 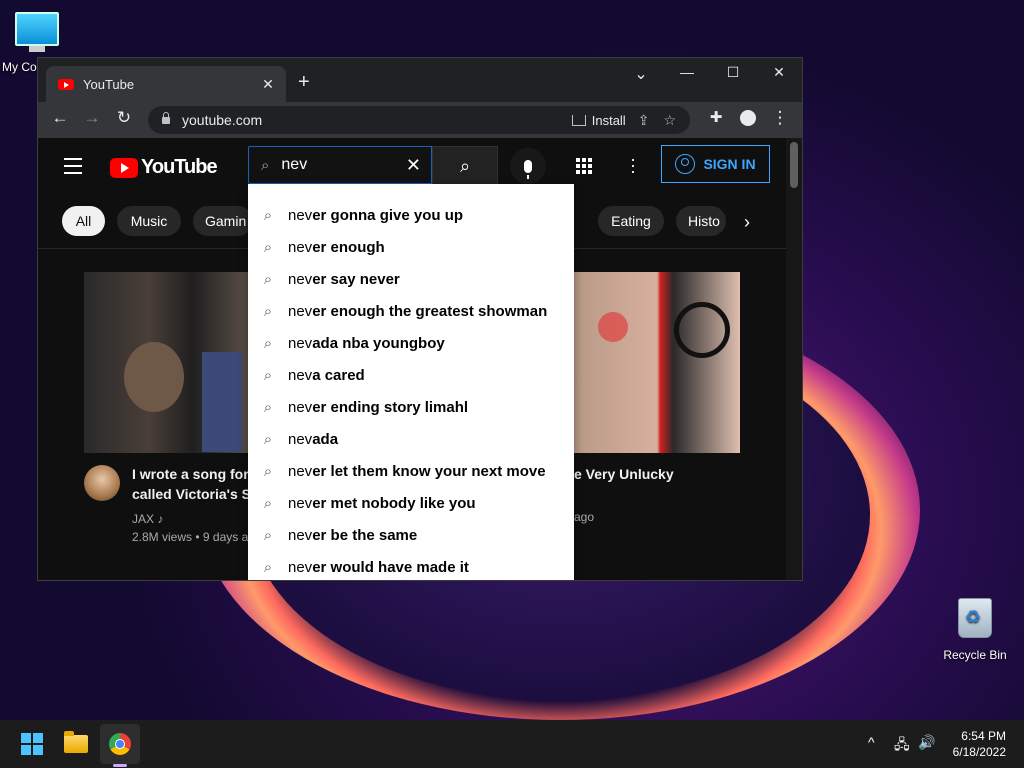 I want to click on desktop-icon-recycle-bin: ♻ Recycle Bin, so click(x=975, y=630).